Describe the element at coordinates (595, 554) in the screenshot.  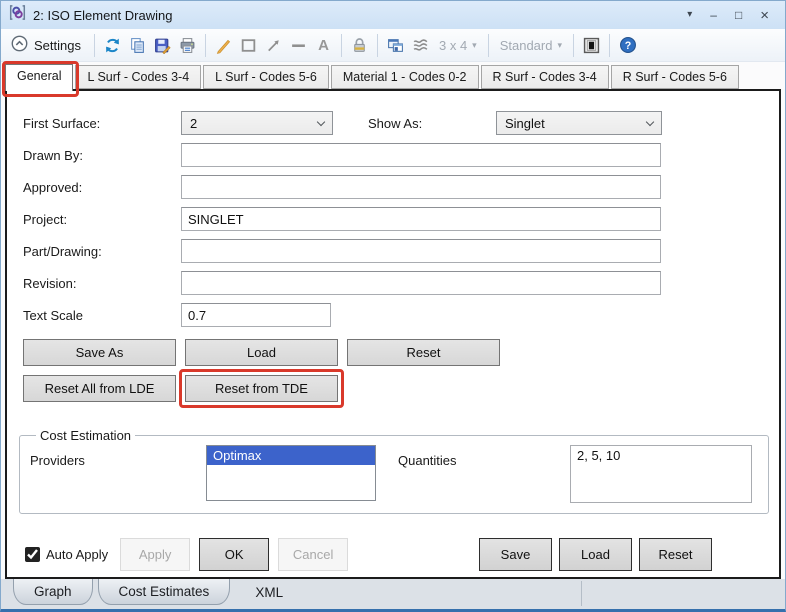
I see `load-settings-button: Load` at that location.